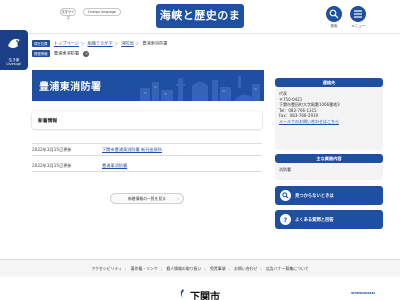 This screenshot has width=400, height=300. I want to click on news-link: 豊浦東消防署, so click(114, 166).